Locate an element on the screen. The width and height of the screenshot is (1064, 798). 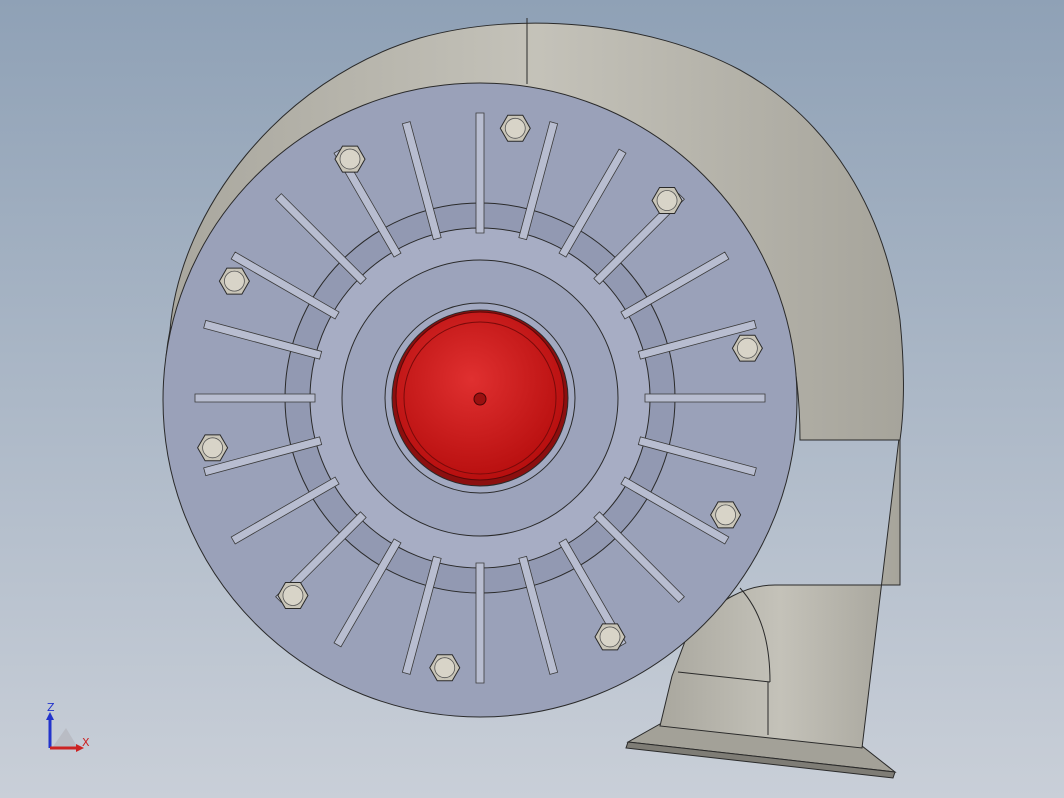
hub-center-hole is located at coordinates (480, 399).